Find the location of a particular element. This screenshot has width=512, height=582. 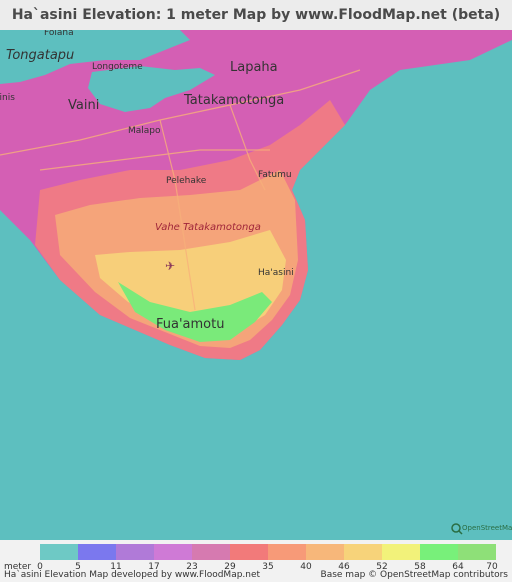

place-fuaamotu: Fua'amotu is located at coordinates (190, 324).